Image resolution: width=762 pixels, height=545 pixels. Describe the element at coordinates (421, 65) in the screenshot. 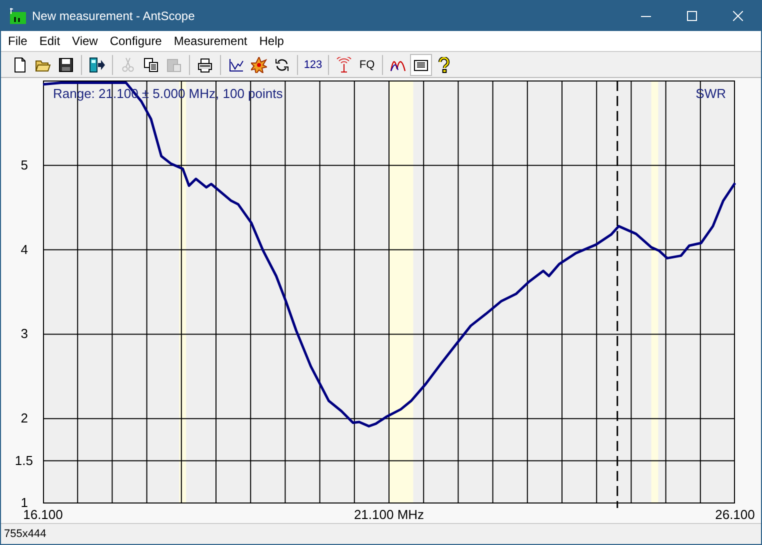

I see `toolbar-button` at that location.